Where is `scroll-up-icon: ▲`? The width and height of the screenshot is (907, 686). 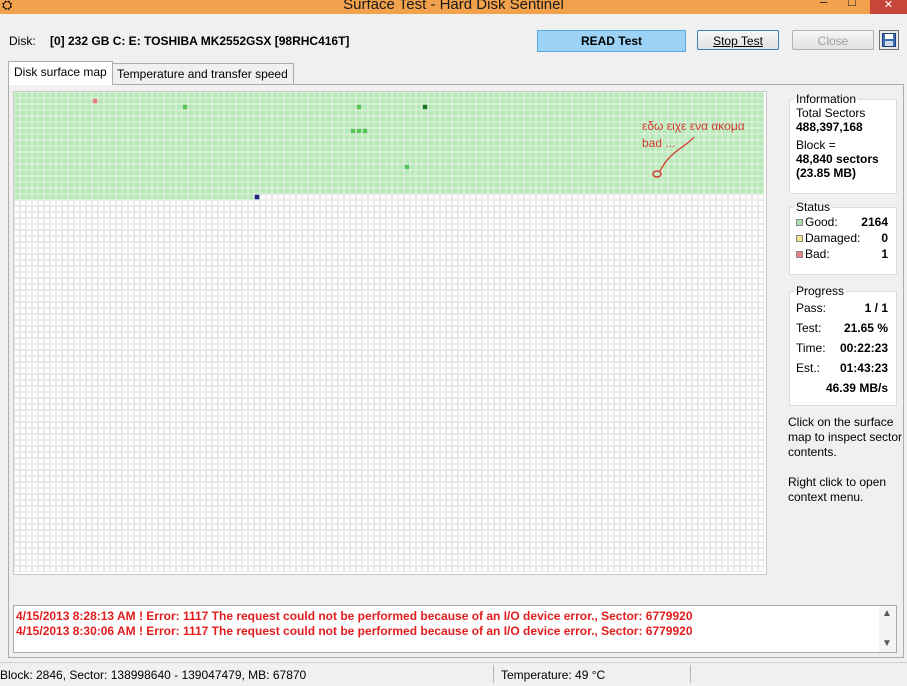 scroll-up-icon: ▲ is located at coordinates (887, 613).